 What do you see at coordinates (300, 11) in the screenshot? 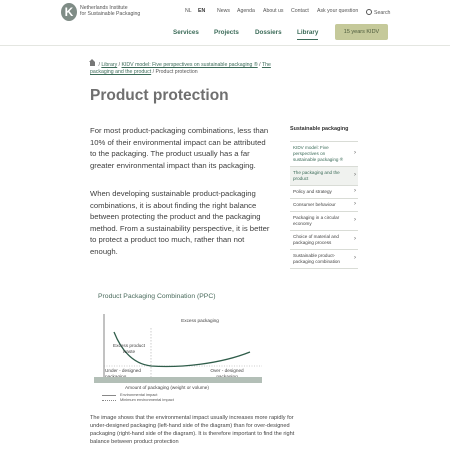
I see `top-link-contact: Contact` at bounding box center [300, 11].